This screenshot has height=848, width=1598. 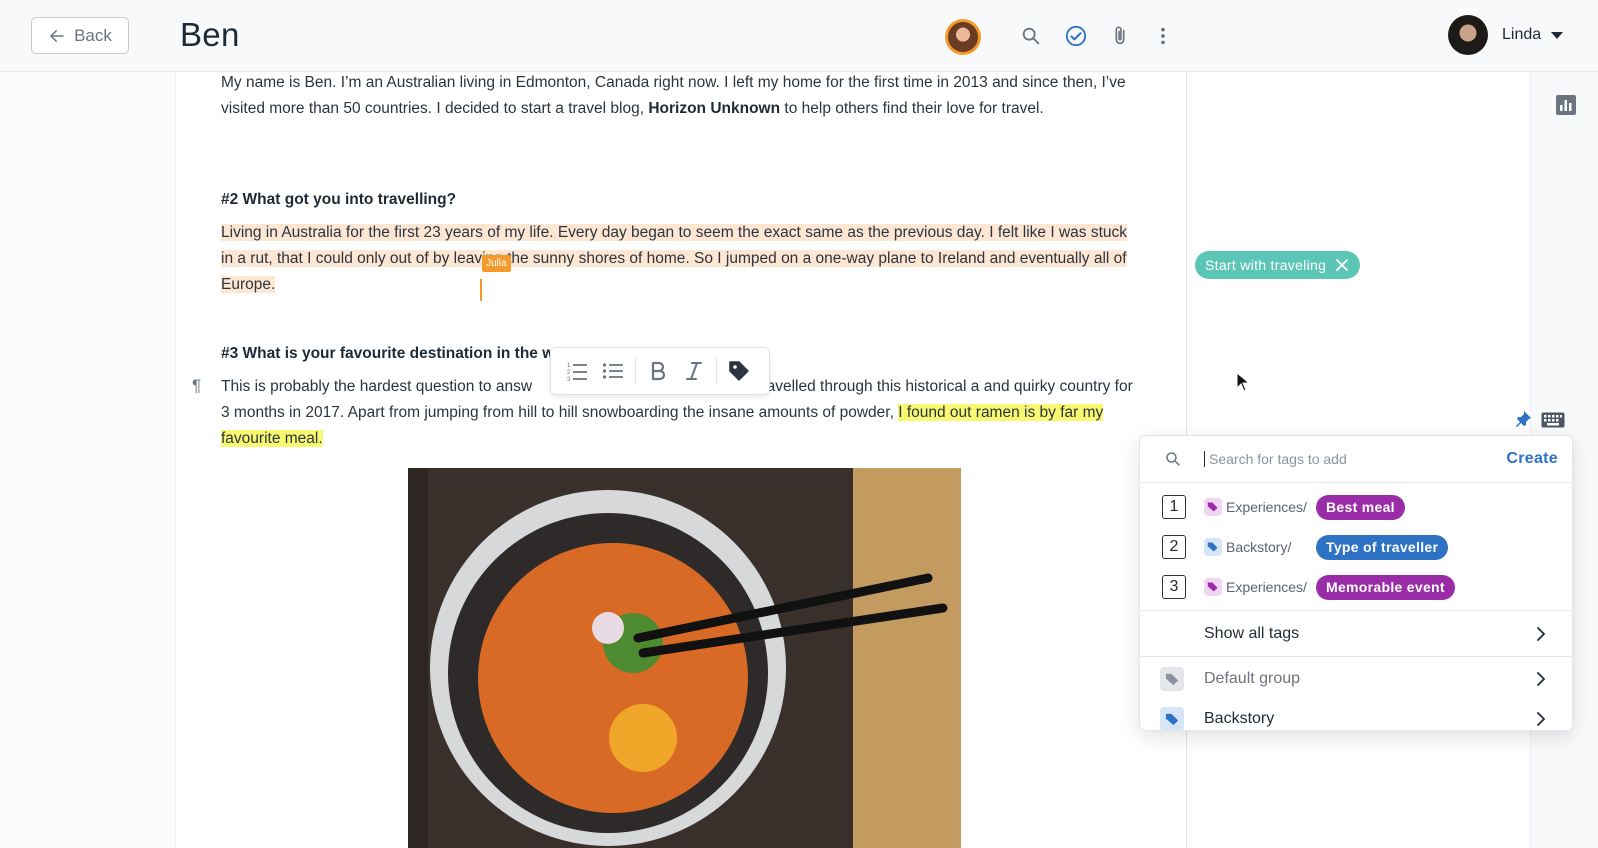 I want to click on shortcut-number: 2, so click(x=1174, y=547).